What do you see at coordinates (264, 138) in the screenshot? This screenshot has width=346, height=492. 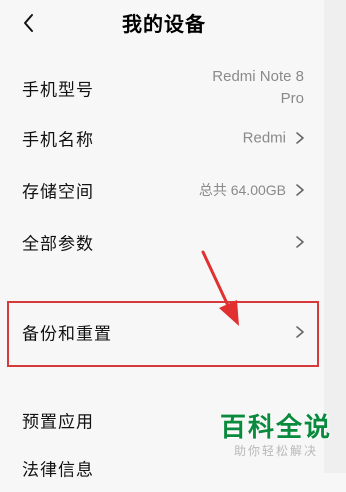 I see `row-value: Redmi` at bounding box center [264, 138].